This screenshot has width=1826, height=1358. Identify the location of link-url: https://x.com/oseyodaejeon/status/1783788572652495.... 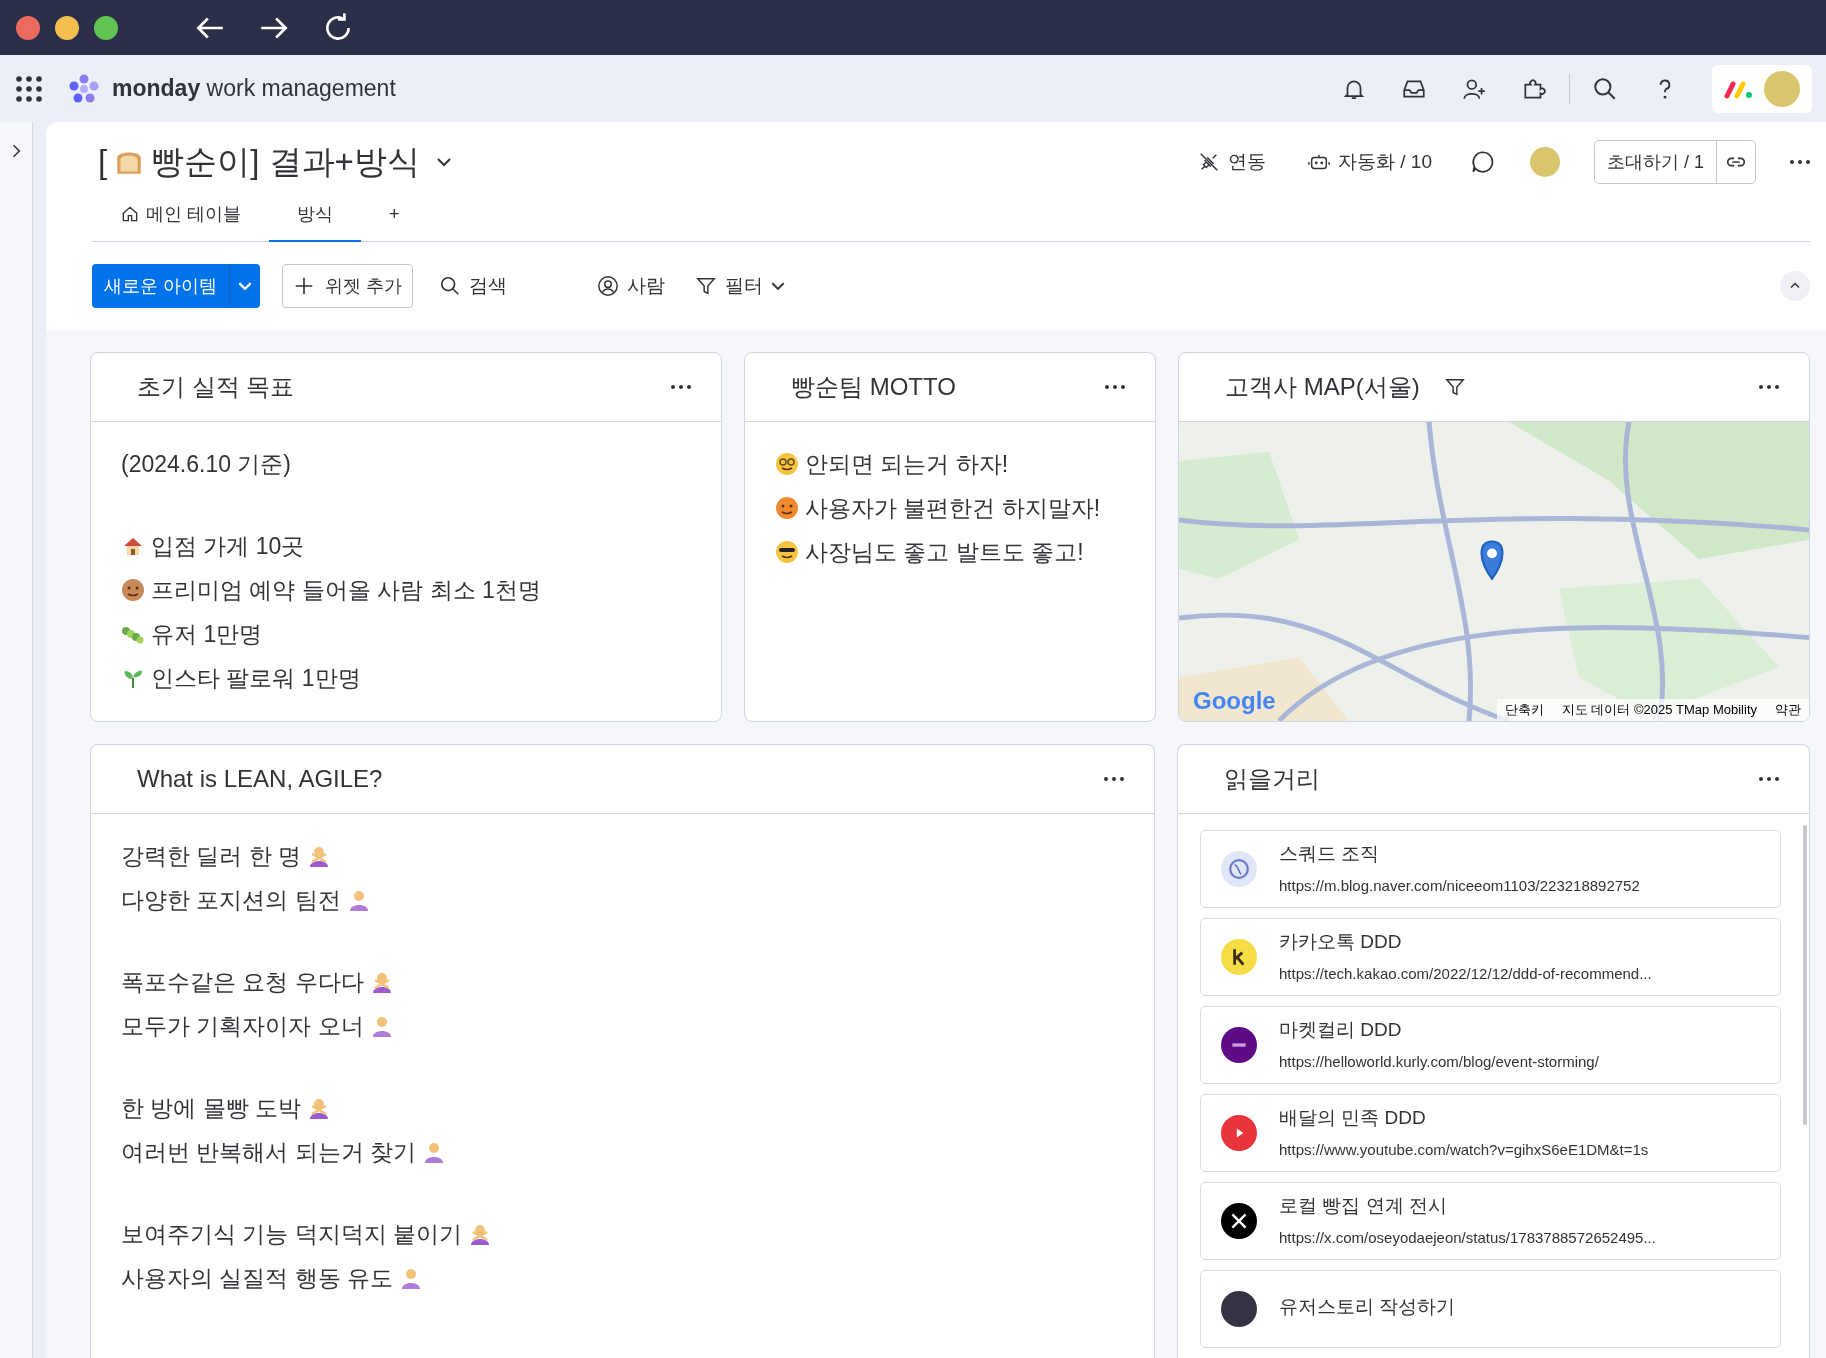
(1467, 1237).